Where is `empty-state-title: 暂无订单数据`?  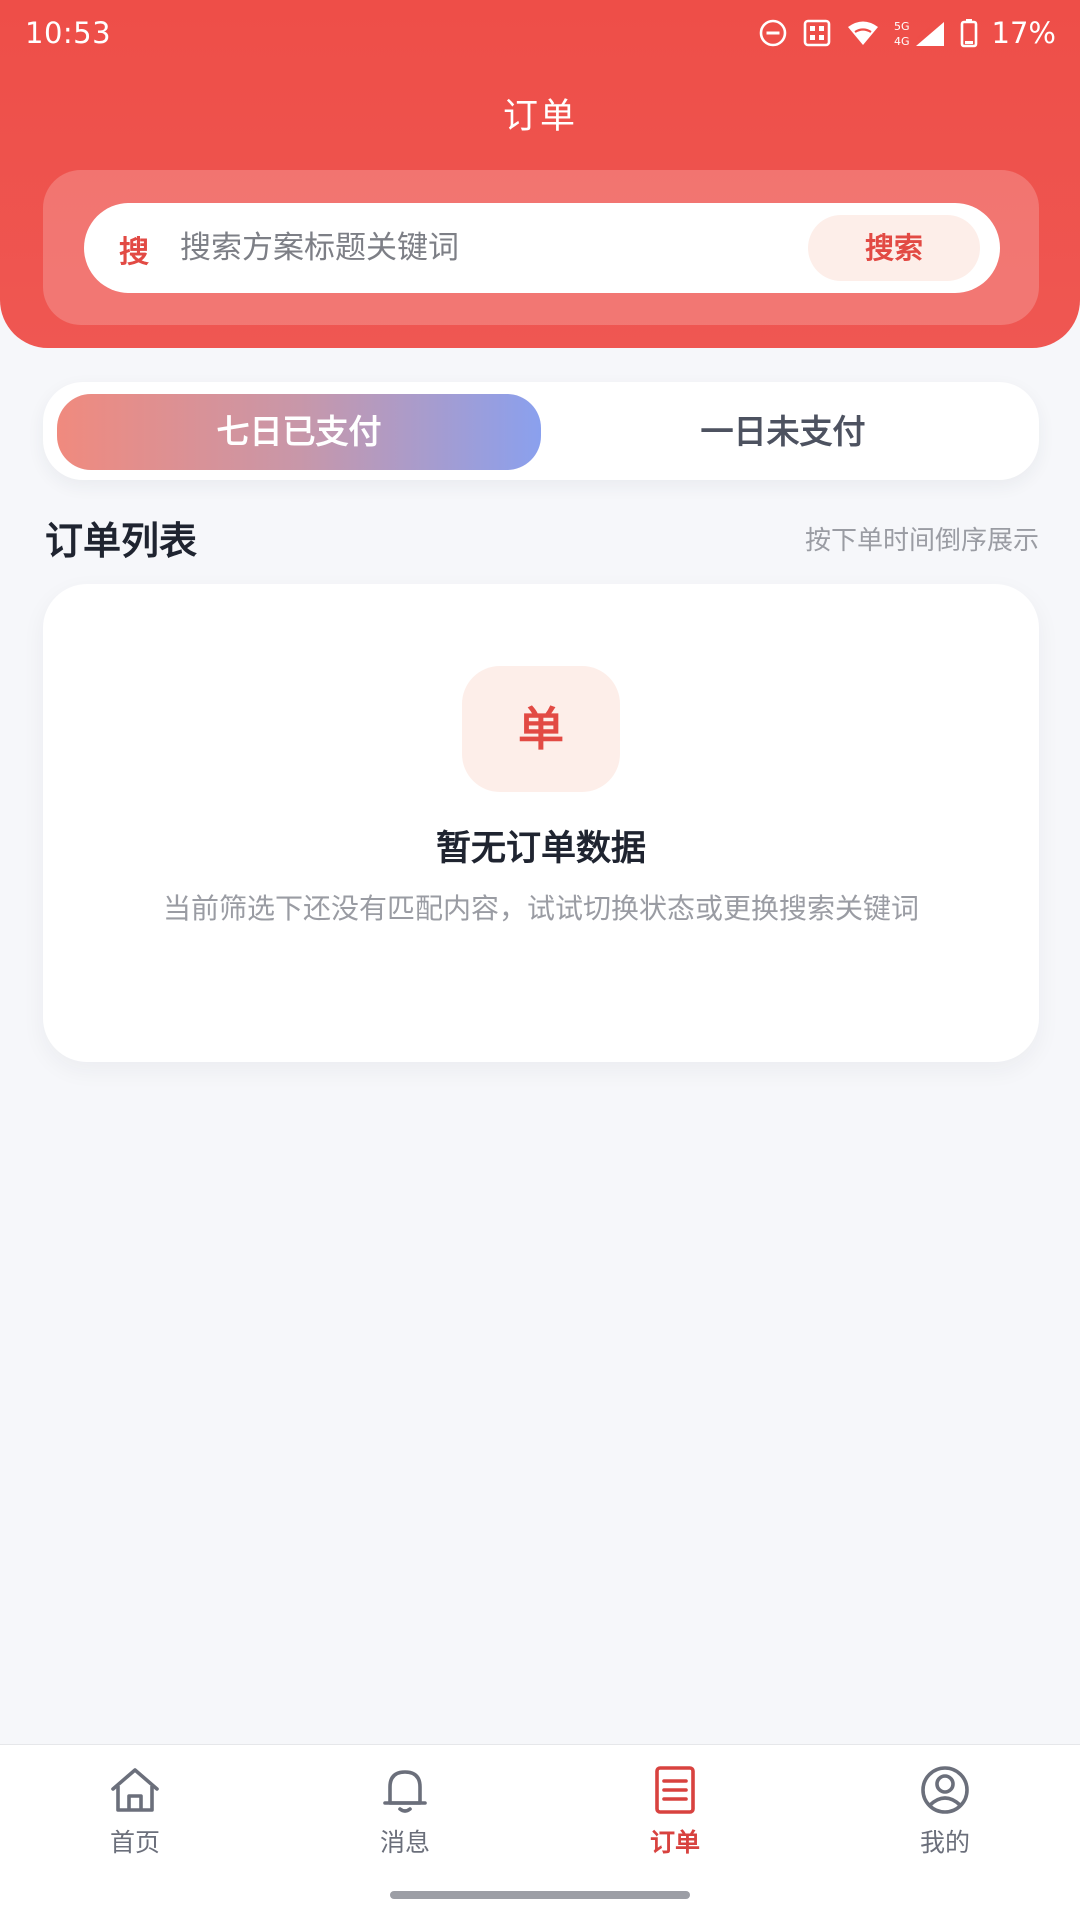
empty-state-title: 暂无订单数据 is located at coordinates (540, 849).